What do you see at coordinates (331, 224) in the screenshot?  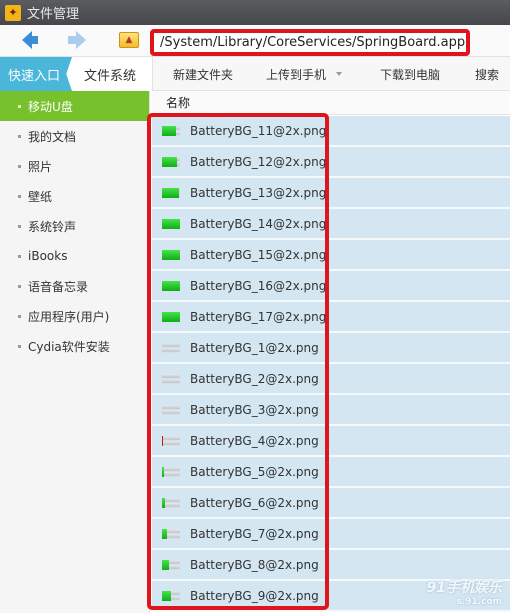 I see `file-row: BatteryBG_14@2x.png` at bounding box center [331, 224].